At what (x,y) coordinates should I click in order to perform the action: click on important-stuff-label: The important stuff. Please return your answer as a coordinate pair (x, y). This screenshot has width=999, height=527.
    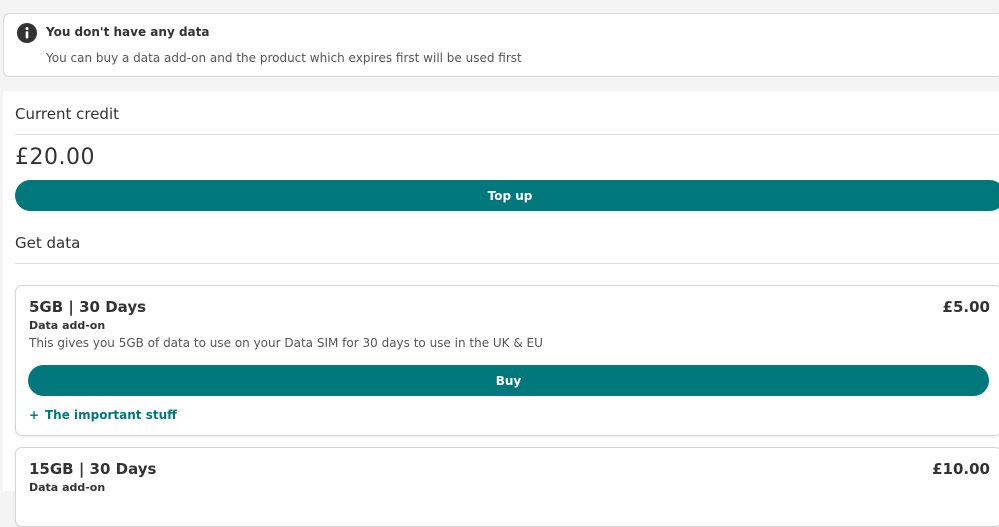
    Looking at the image, I should click on (111, 415).